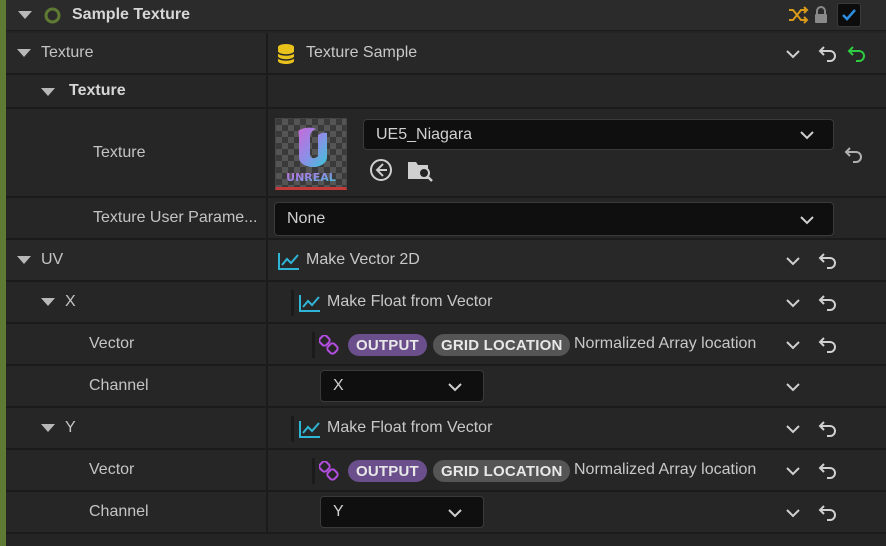 This screenshot has width=886, height=546. I want to click on x-label: X, so click(70, 301).